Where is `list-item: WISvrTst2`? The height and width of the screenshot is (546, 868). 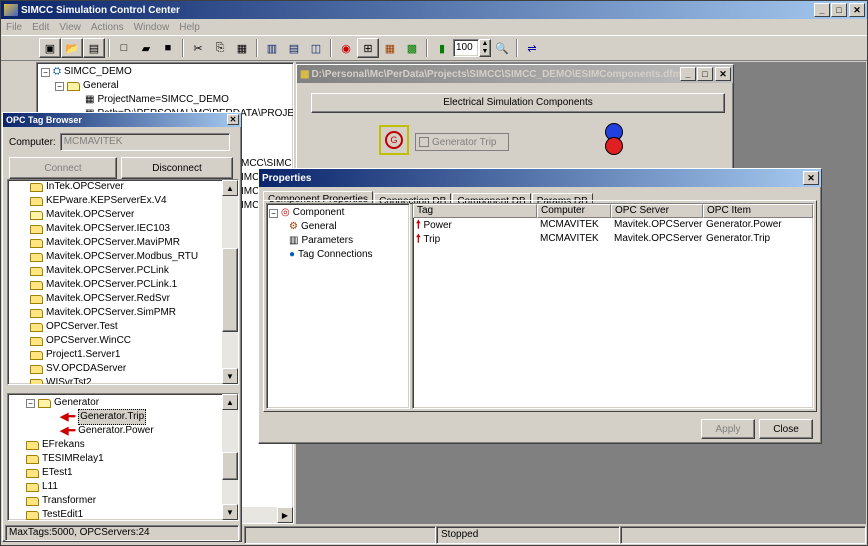
list-item: WISvrTst2 is located at coordinates (134, 380).